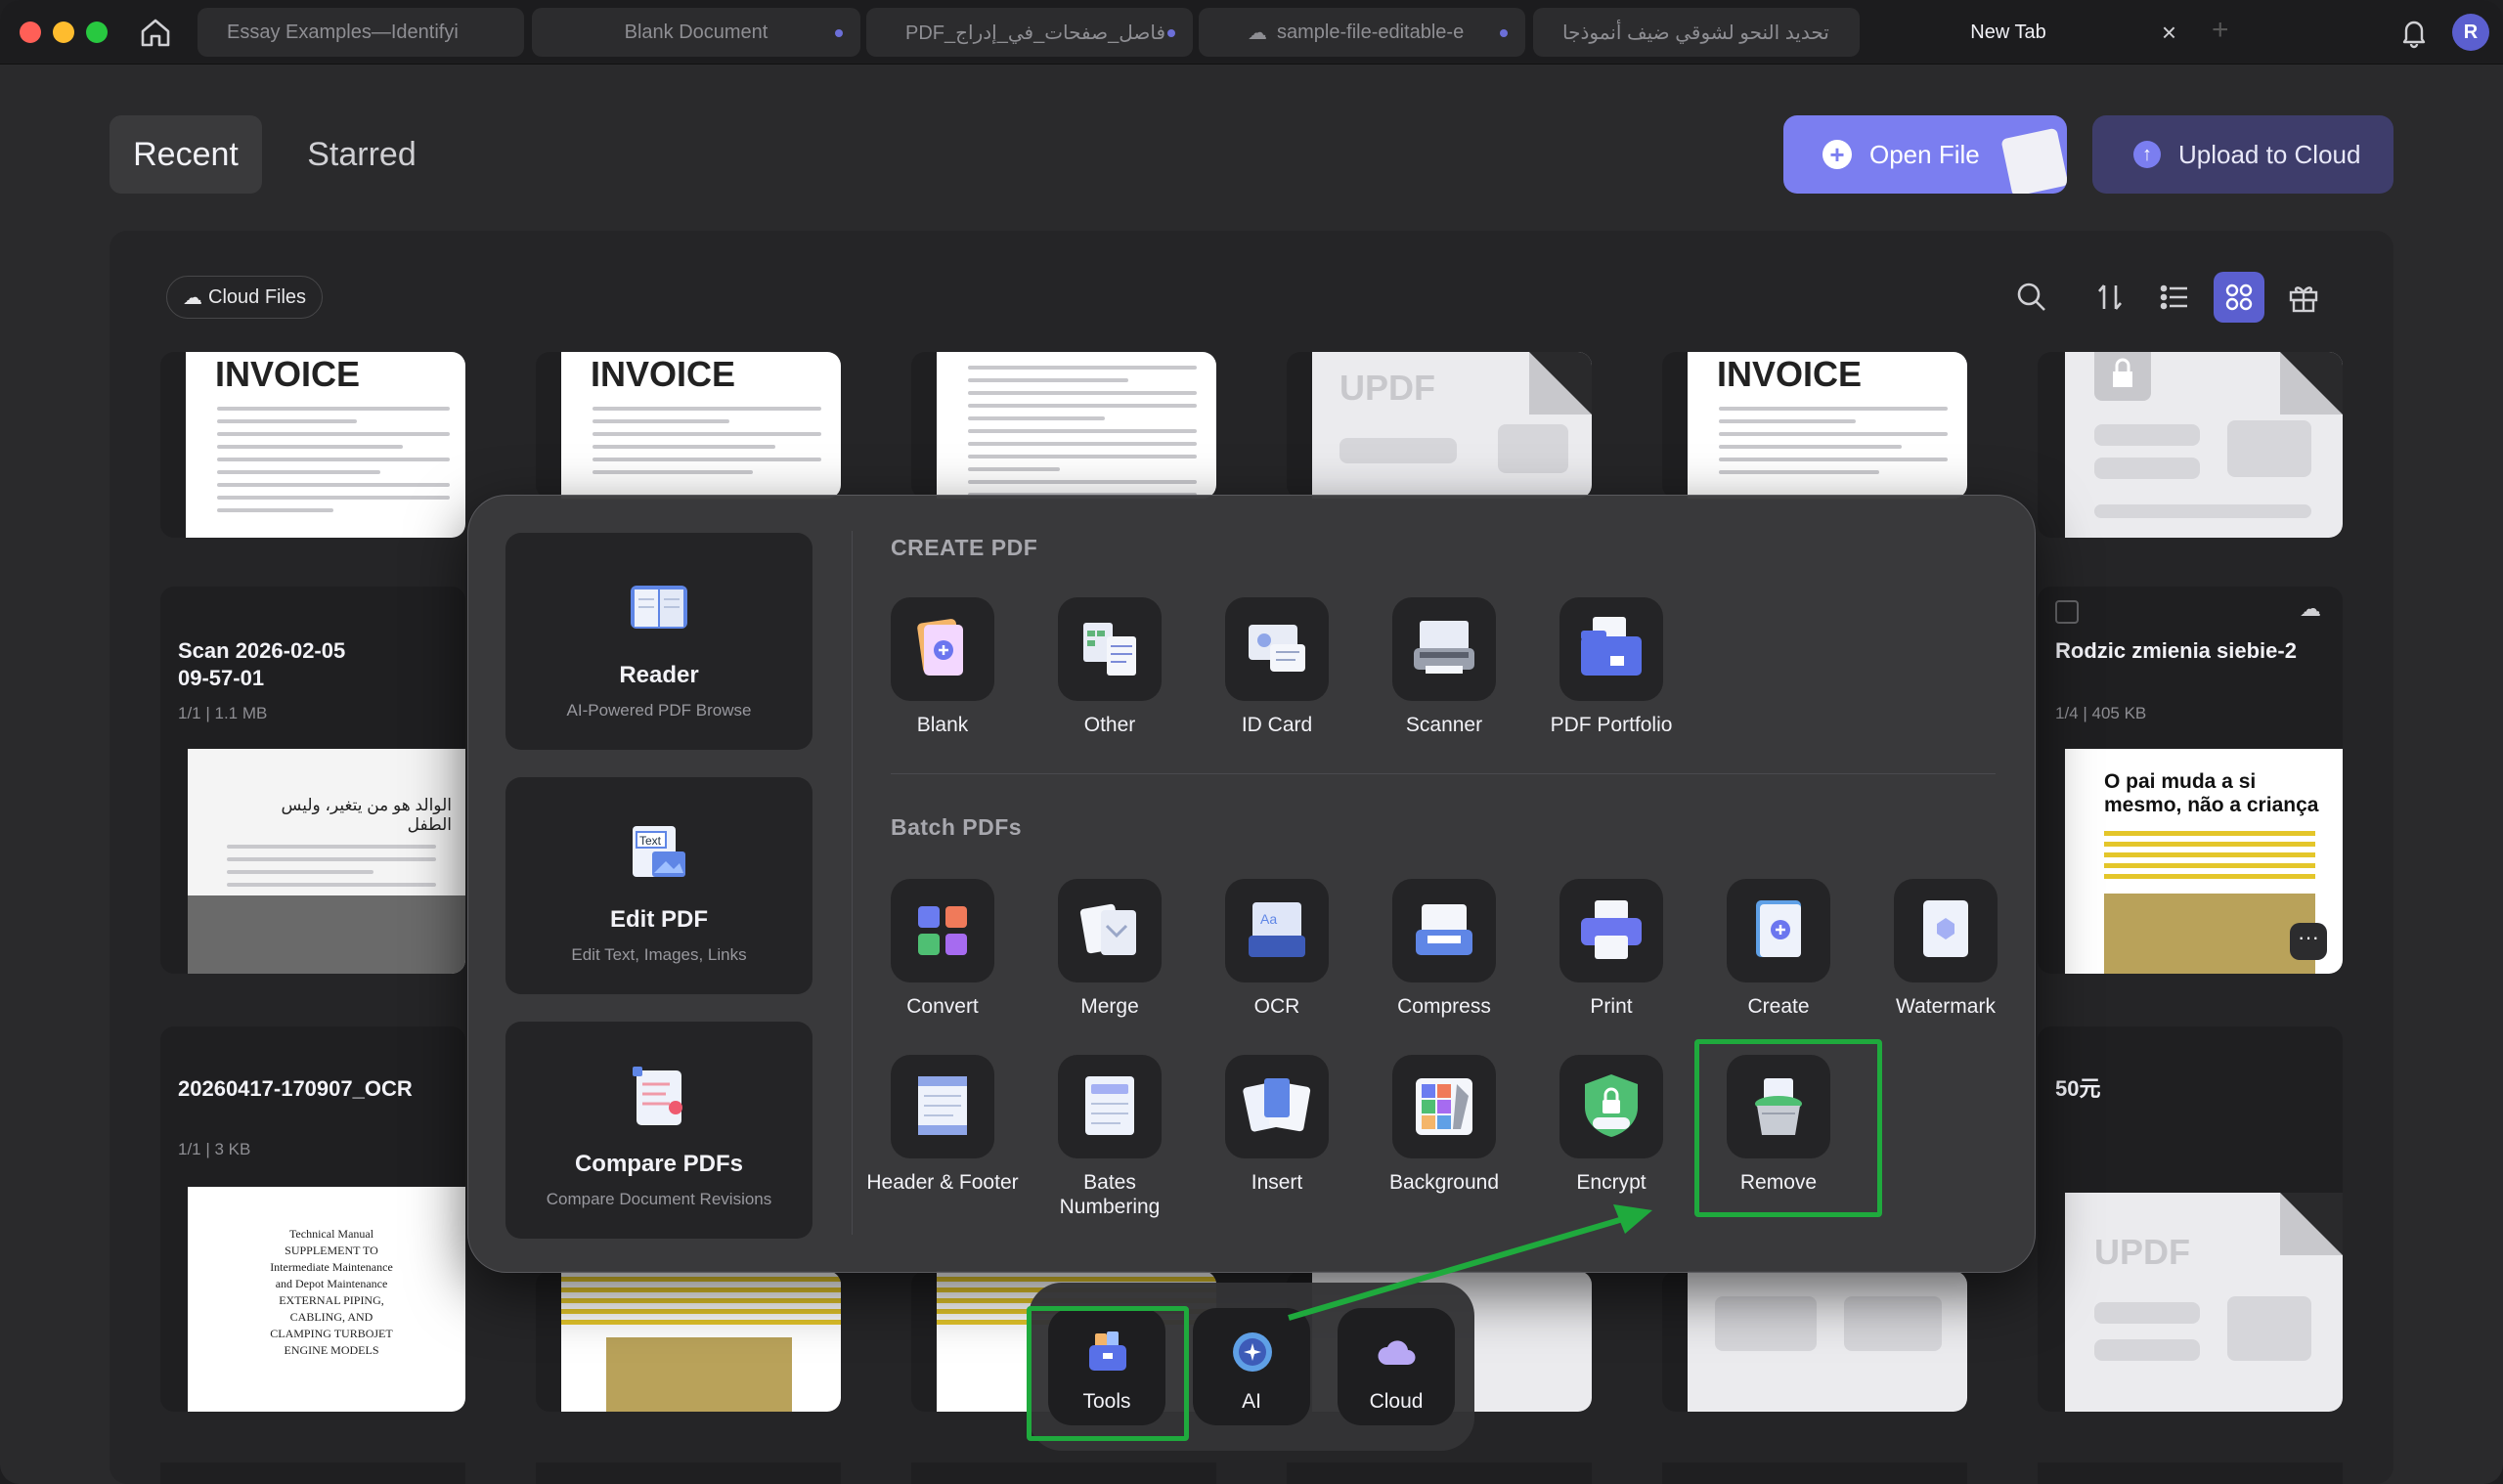 This screenshot has height=1484, width=2503. I want to click on annotation-arrow, so click(1470, 1262).